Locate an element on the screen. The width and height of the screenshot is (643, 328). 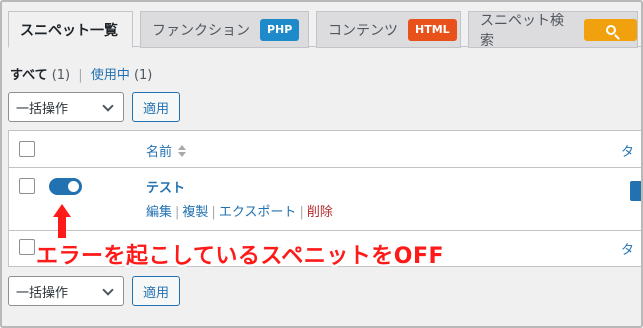
bulk-action-select-top-value: 一括操作 is located at coordinates (42, 109).